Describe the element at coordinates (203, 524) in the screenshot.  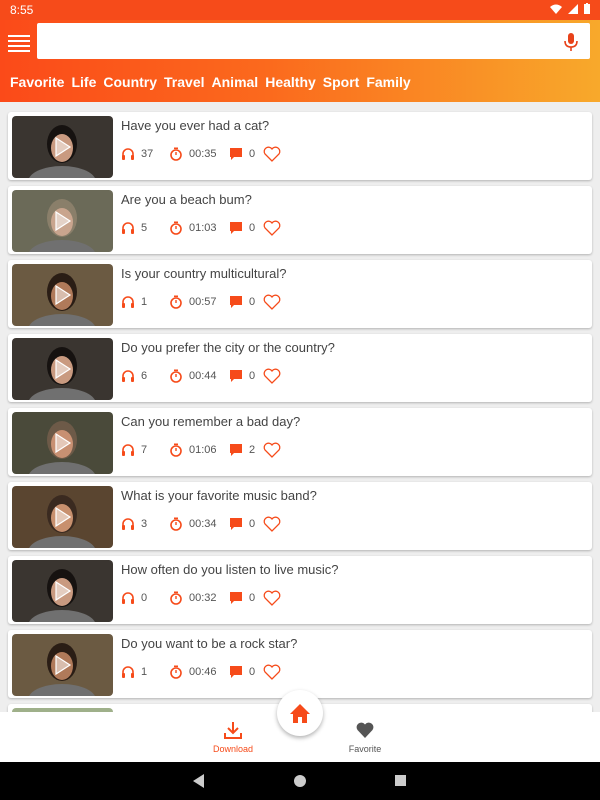
I see `stopwatch-value: 00:34` at that location.